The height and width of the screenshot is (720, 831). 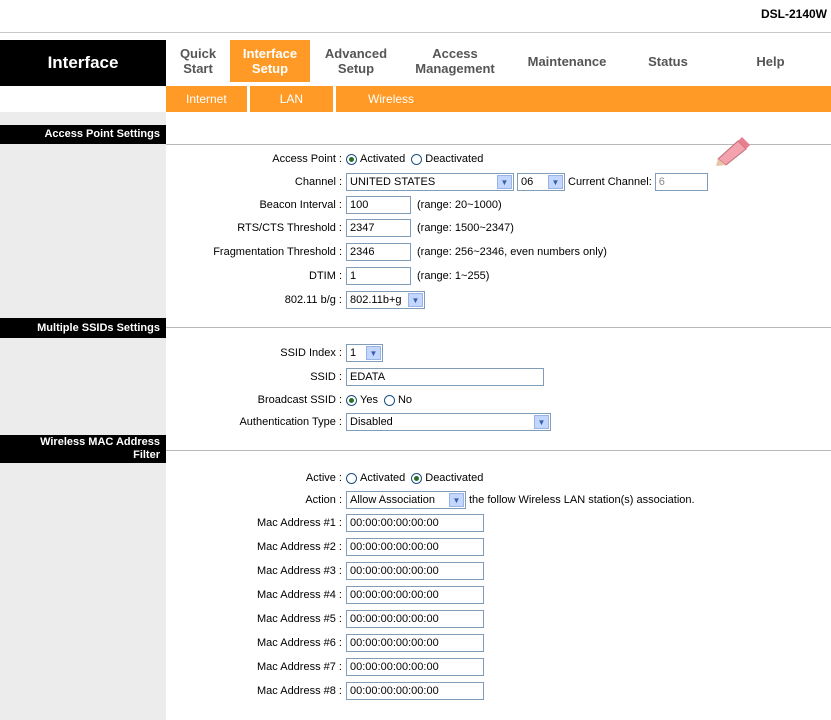 I want to click on nav-quick-start: Quick Start, so click(x=198, y=61).